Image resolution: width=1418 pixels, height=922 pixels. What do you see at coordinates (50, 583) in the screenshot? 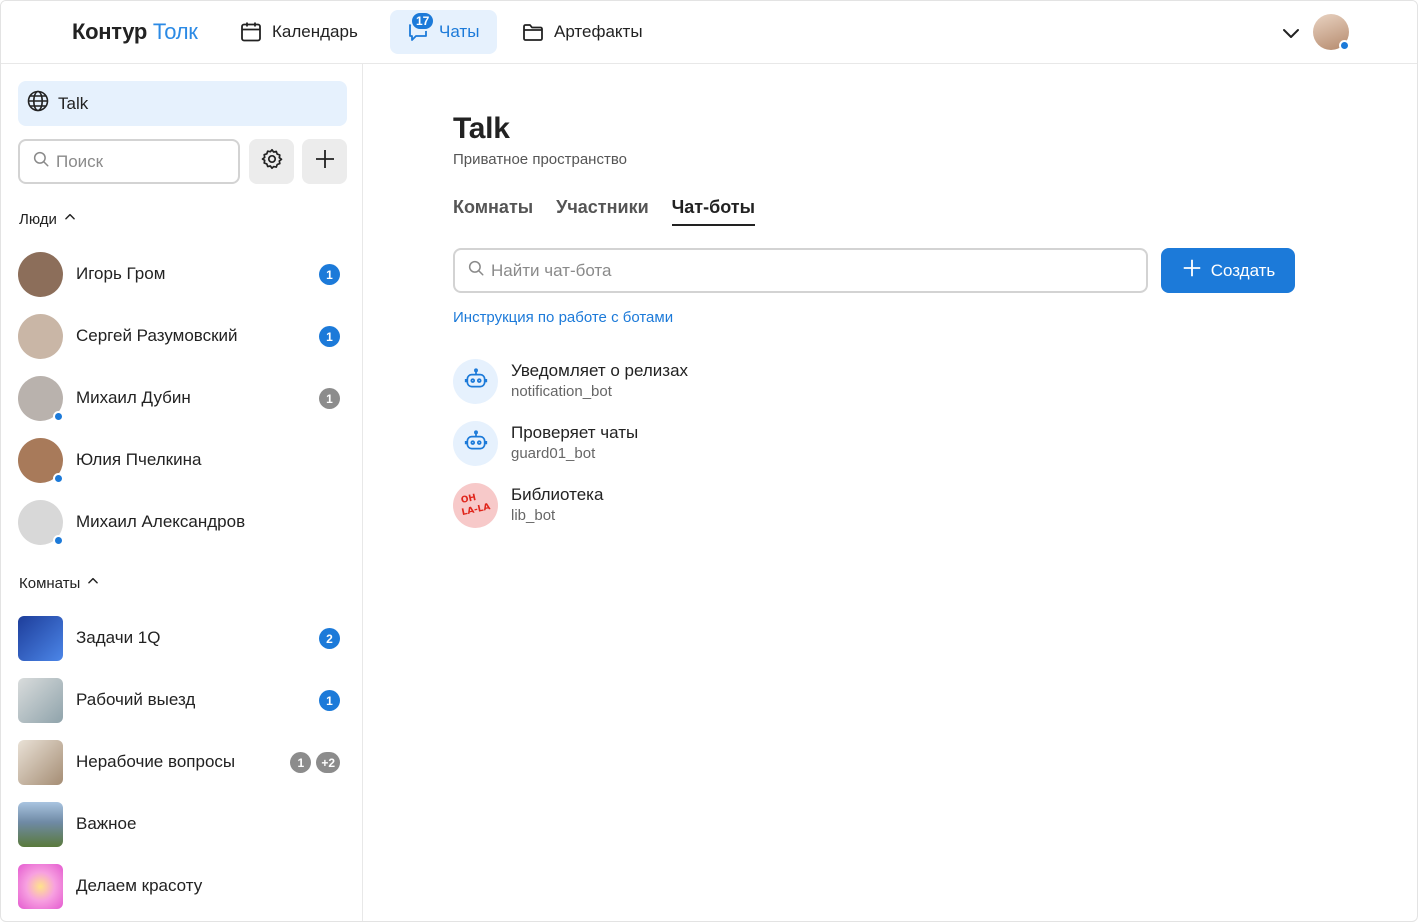
I see `rooms-section-label: Комнаты` at bounding box center [50, 583].